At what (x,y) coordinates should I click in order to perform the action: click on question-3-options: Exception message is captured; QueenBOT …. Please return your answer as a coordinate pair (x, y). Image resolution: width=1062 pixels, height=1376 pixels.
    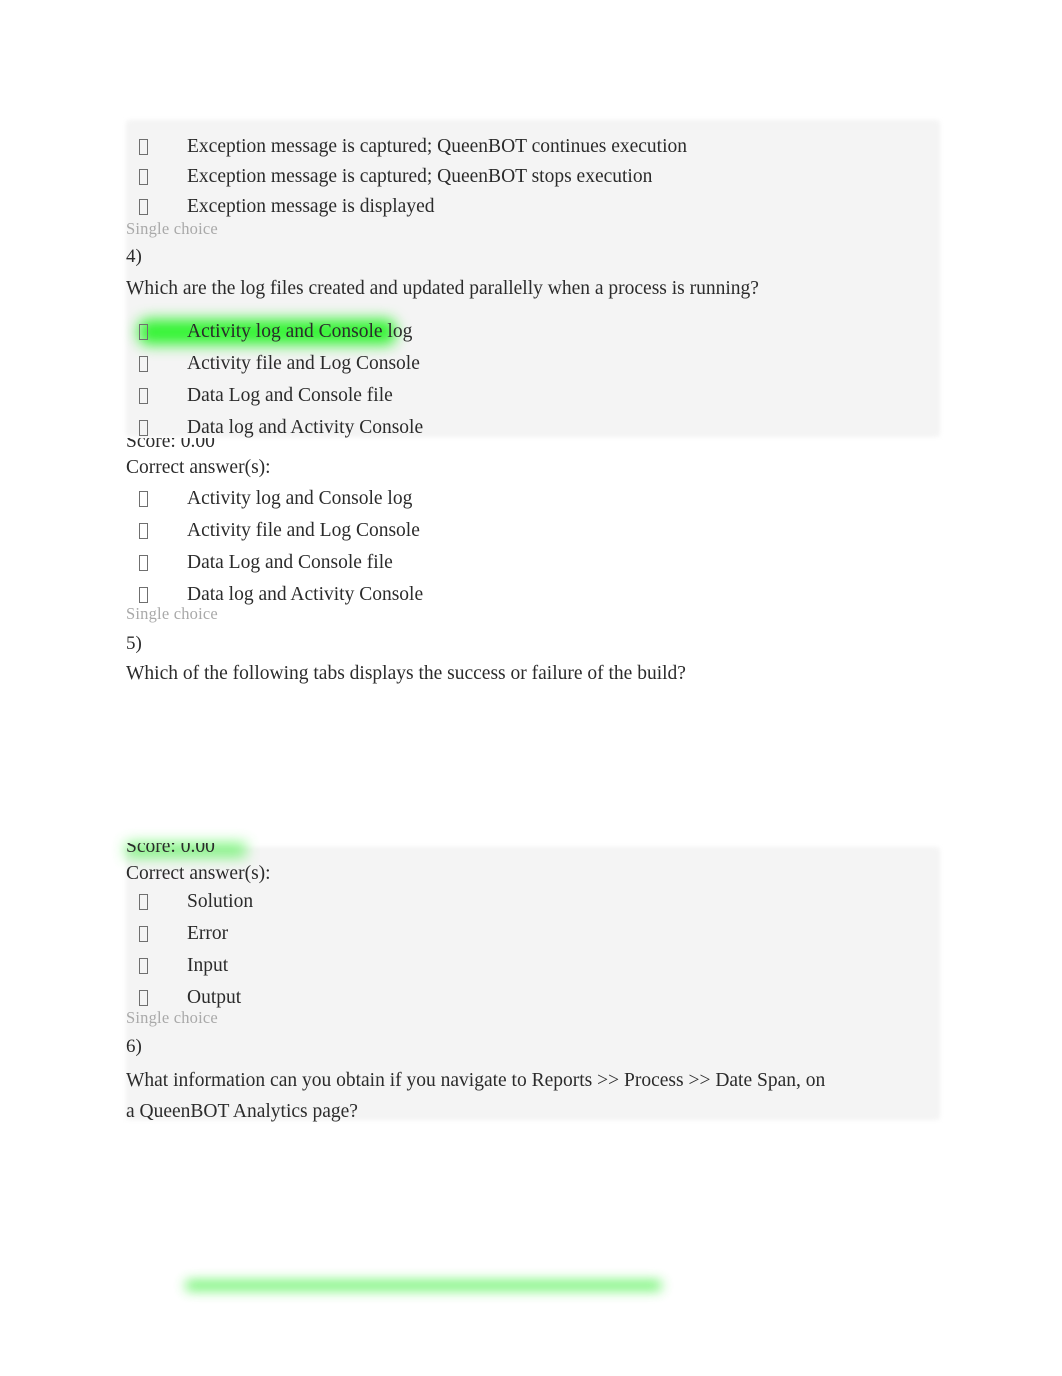
    Looking at the image, I should click on (533, 177).